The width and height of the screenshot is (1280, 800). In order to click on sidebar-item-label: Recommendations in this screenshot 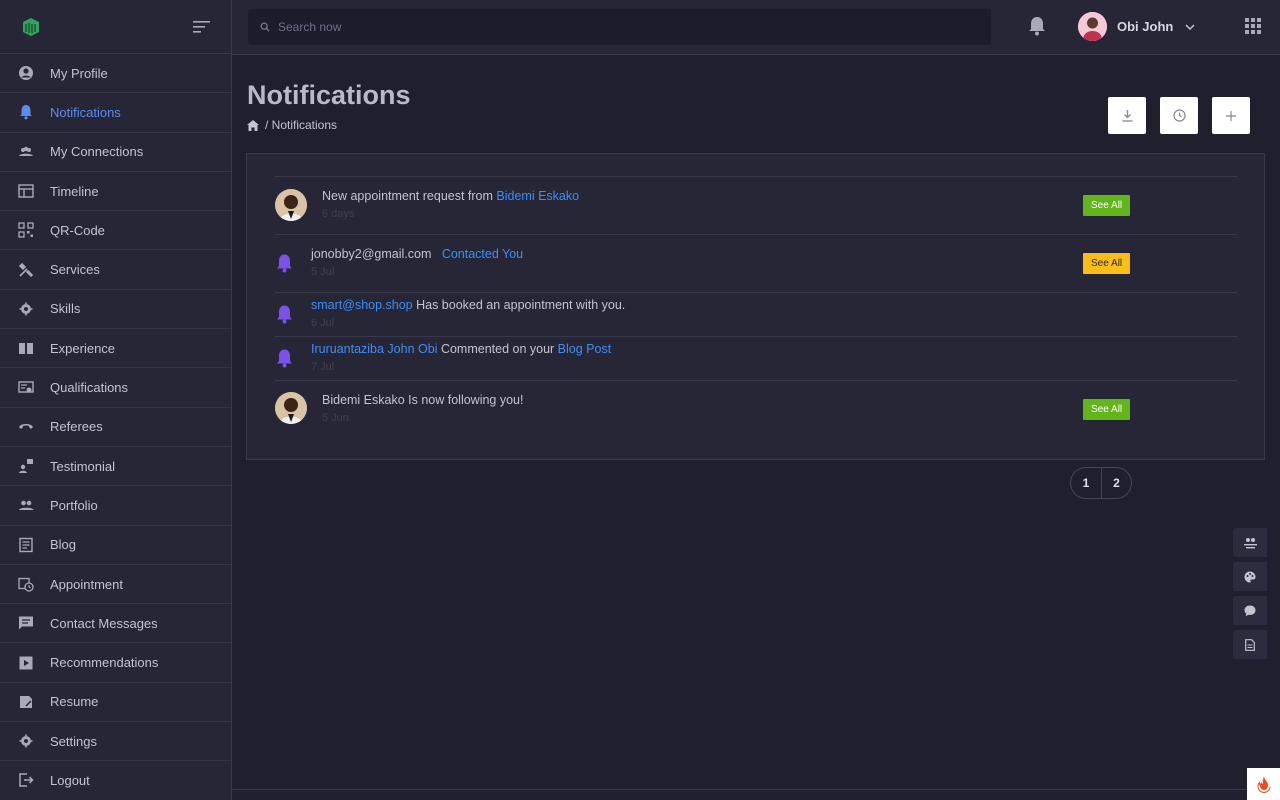, I will do `click(104, 663)`.